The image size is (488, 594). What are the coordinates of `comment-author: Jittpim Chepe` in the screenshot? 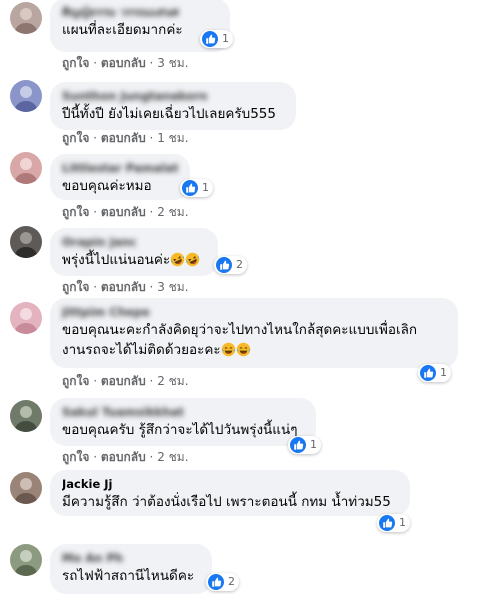 It's located at (254, 312).